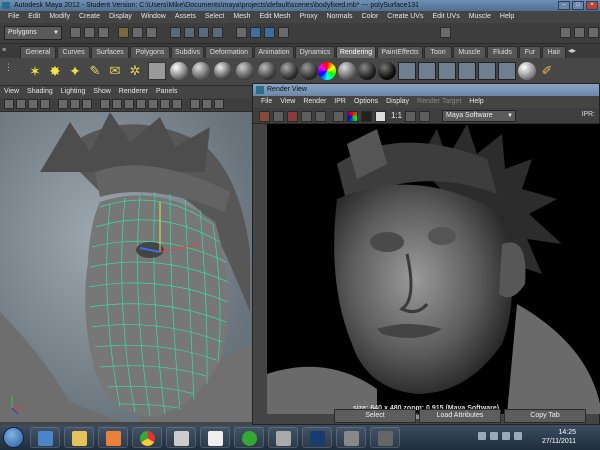 The image size is (600, 450). Describe the element at coordinates (175, 32) in the screenshot. I see `snap-grid-icon` at that location.